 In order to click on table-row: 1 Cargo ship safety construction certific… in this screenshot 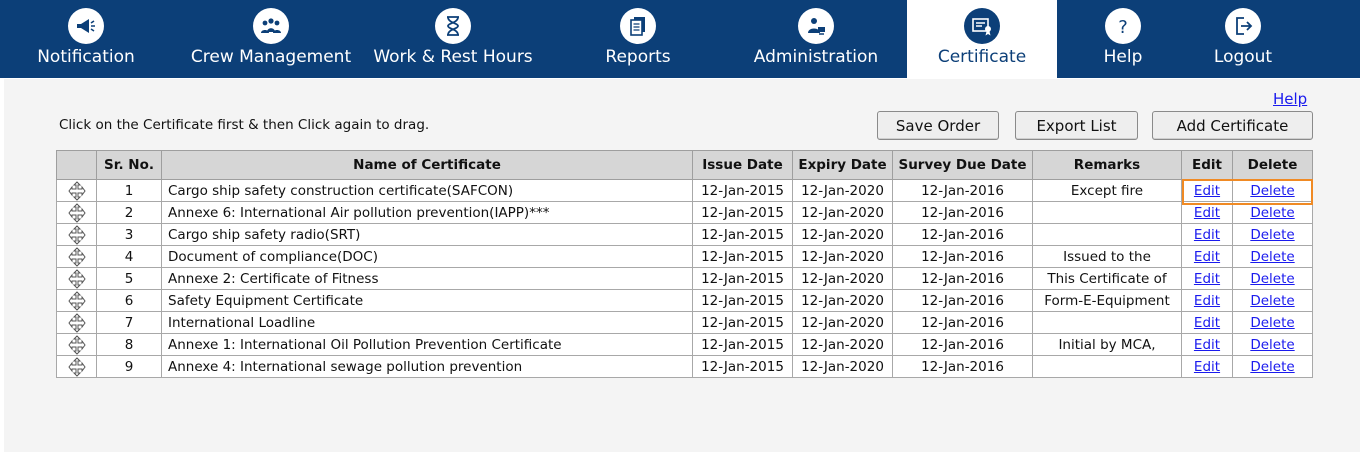, I will do `click(684, 190)`.